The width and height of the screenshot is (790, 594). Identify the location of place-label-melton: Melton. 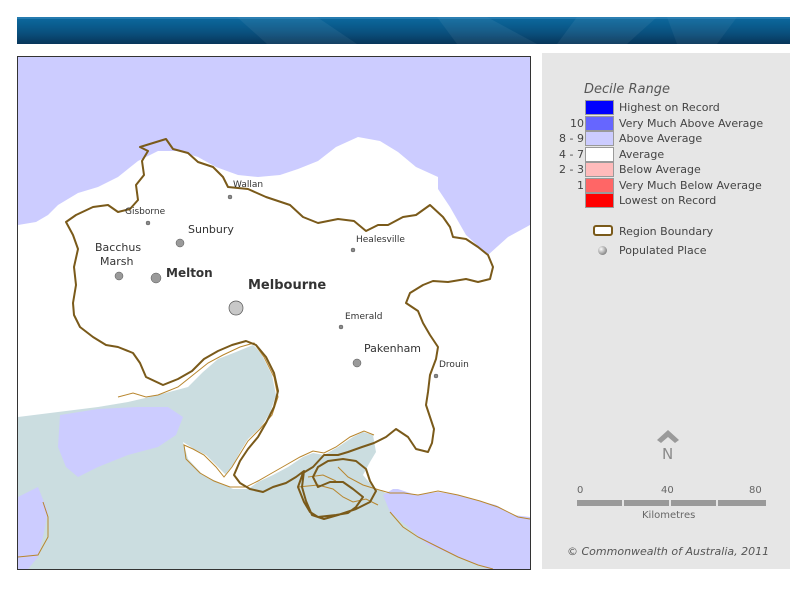
(189, 273).